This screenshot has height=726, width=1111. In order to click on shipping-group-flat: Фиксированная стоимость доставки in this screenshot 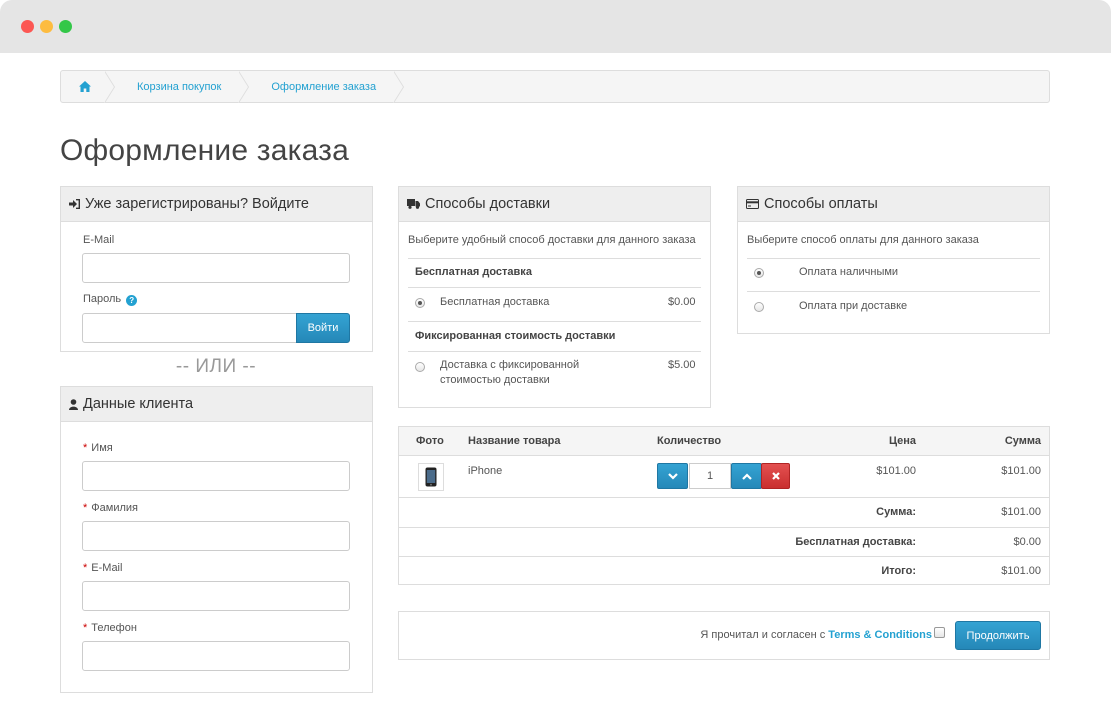, I will do `click(515, 336)`.